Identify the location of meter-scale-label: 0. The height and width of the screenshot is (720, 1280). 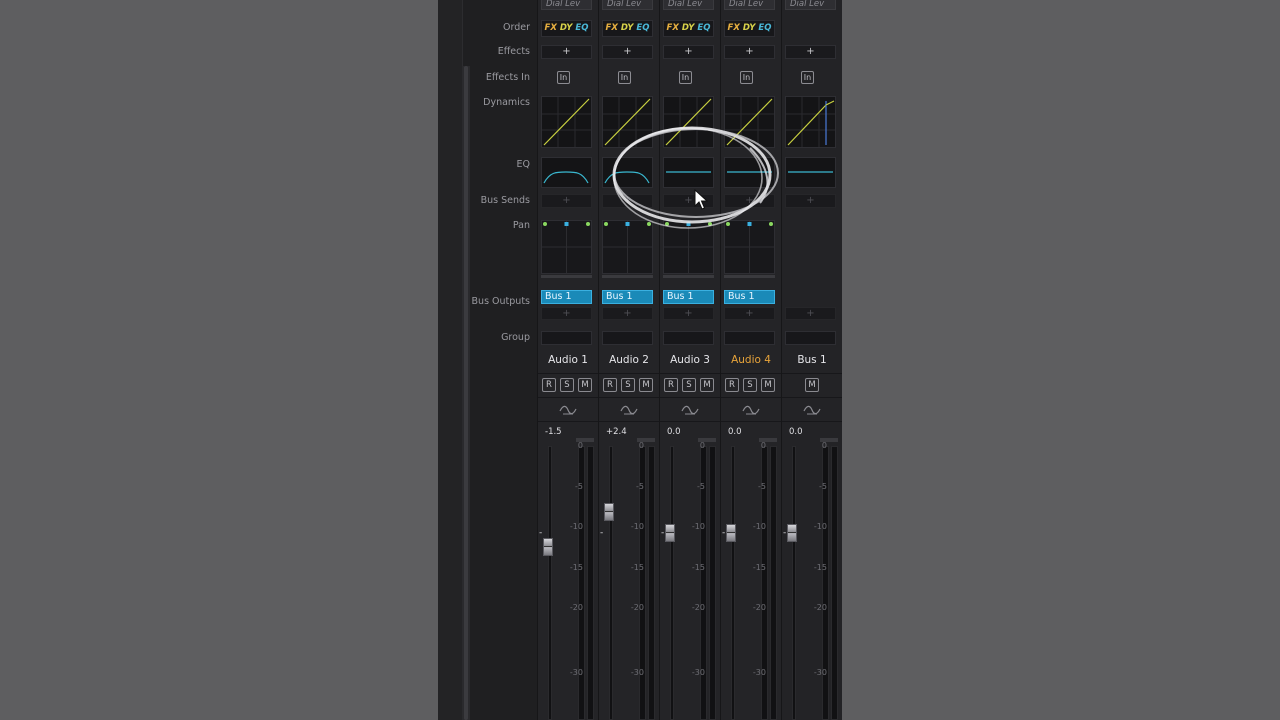
(641, 445).